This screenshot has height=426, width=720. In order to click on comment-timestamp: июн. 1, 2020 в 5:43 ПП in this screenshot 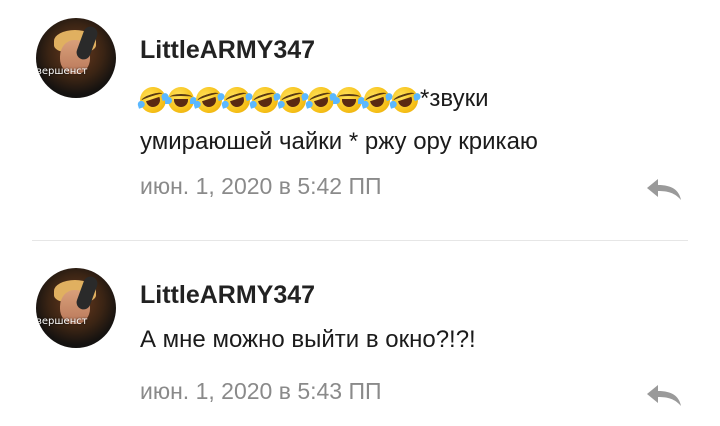, I will do `click(261, 391)`.